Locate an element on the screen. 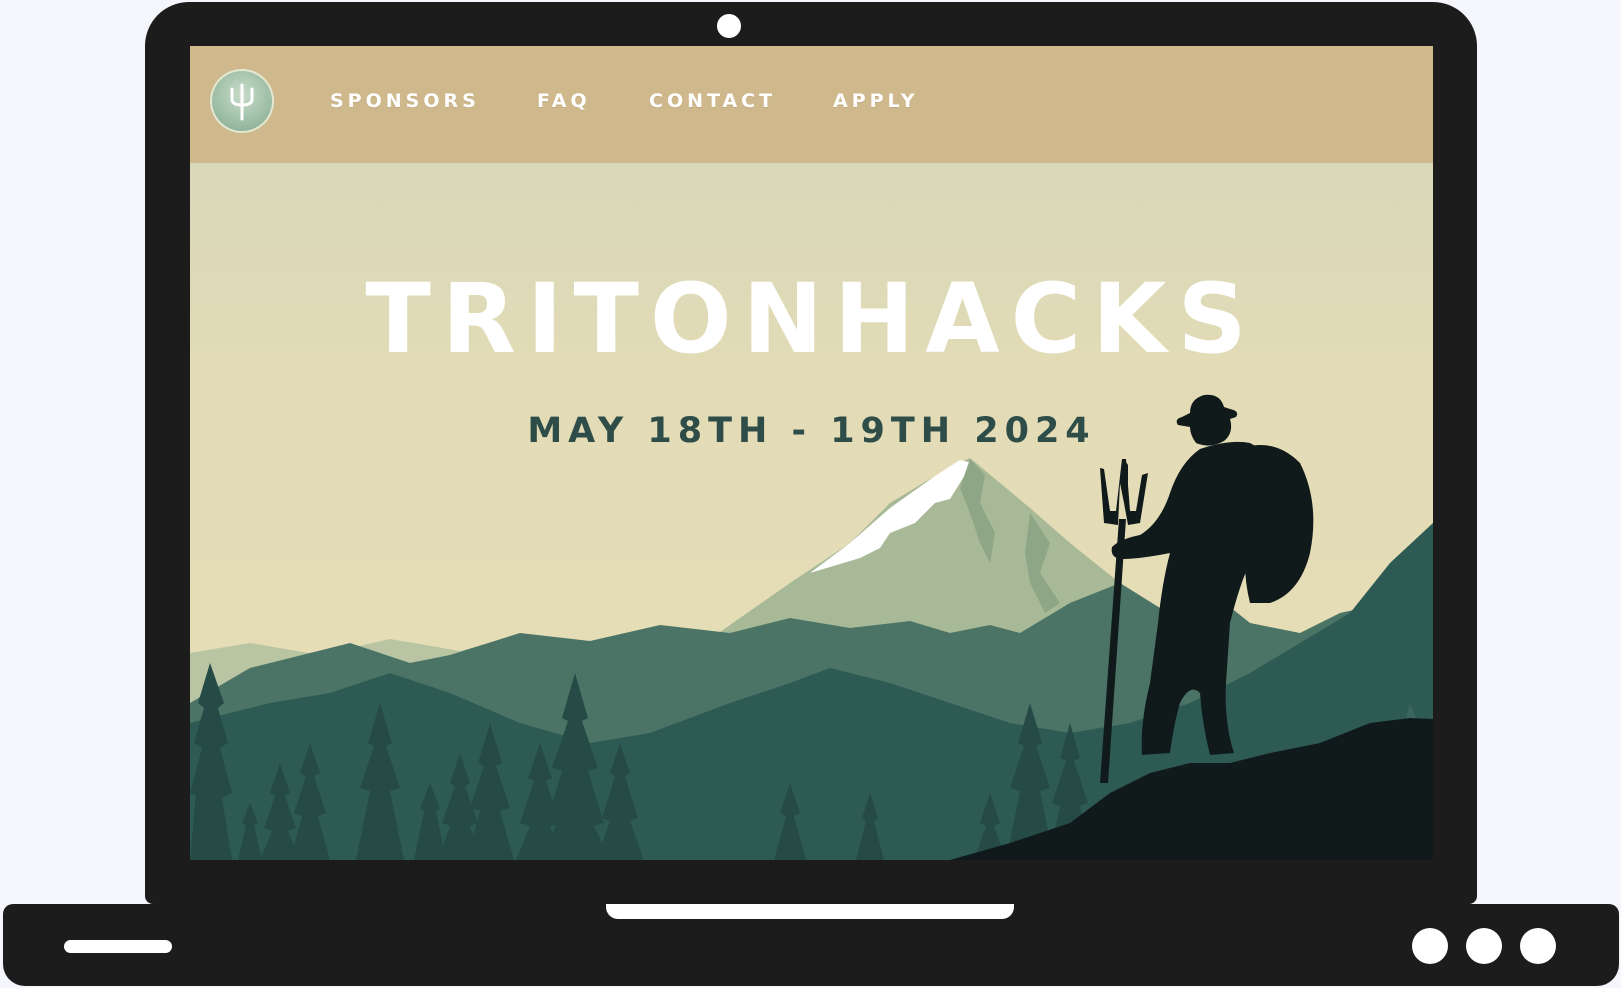 The image size is (1621, 988). lid-hinge-notch is located at coordinates (810, 911).